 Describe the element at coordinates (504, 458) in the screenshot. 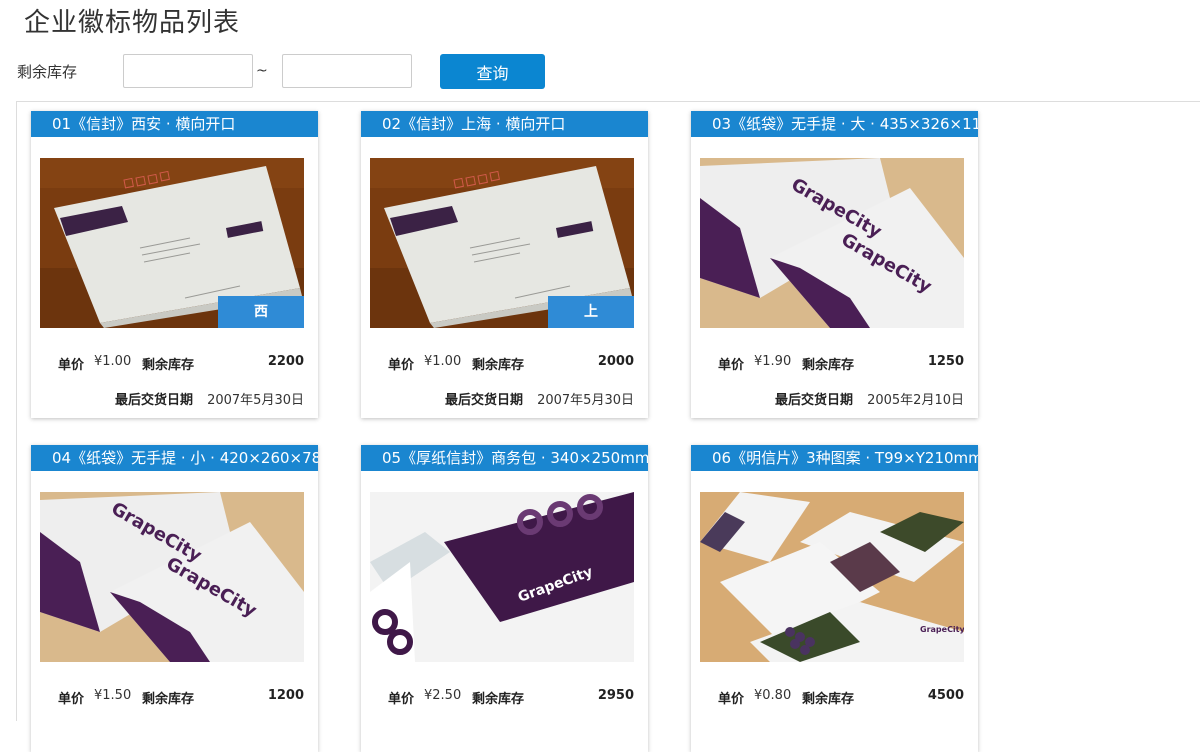

I see `product-title: 05《厚纸信封》商务包 · 340×250mm` at that location.